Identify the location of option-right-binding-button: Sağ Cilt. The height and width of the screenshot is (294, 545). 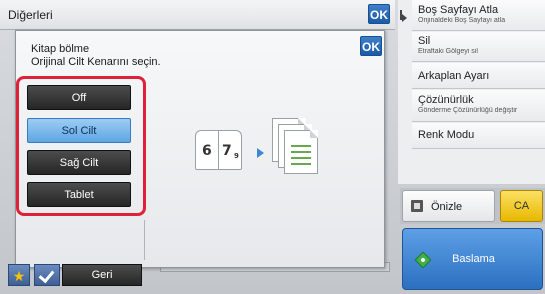
(79, 162).